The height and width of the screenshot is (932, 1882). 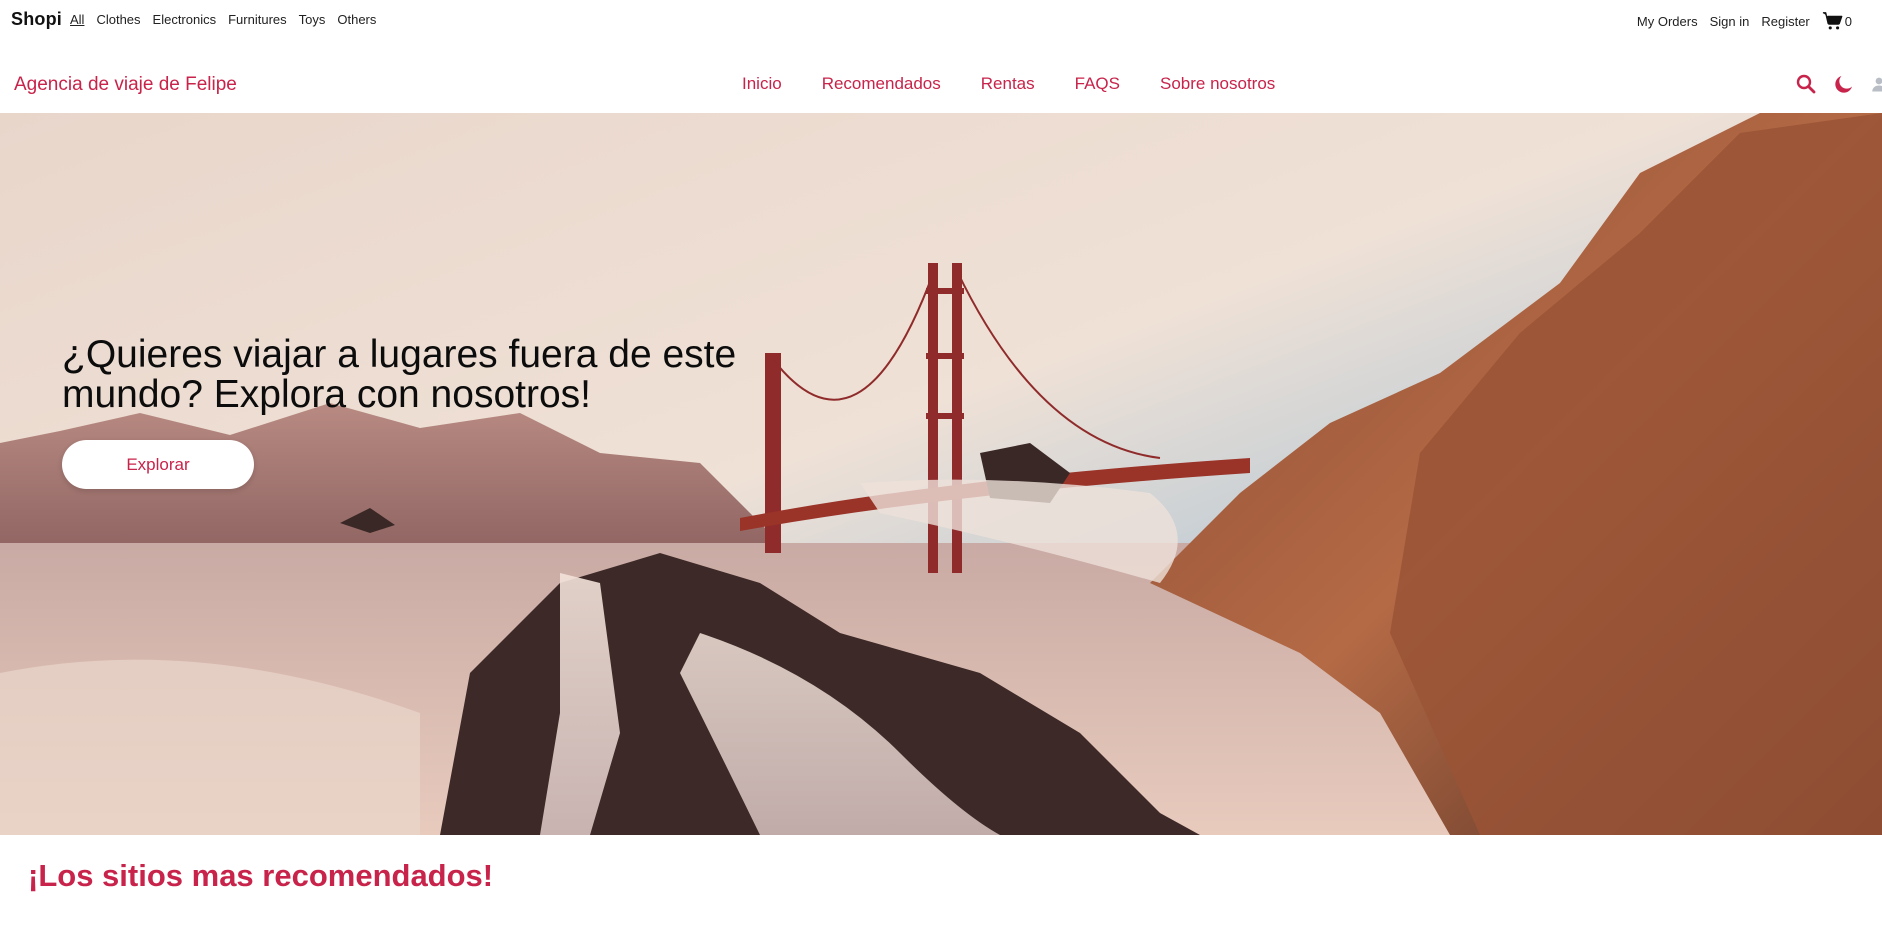 What do you see at coordinates (1667, 21) in the screenshot?
I see `my-orders-link: My Orders` at bounding box center [1667, 21].